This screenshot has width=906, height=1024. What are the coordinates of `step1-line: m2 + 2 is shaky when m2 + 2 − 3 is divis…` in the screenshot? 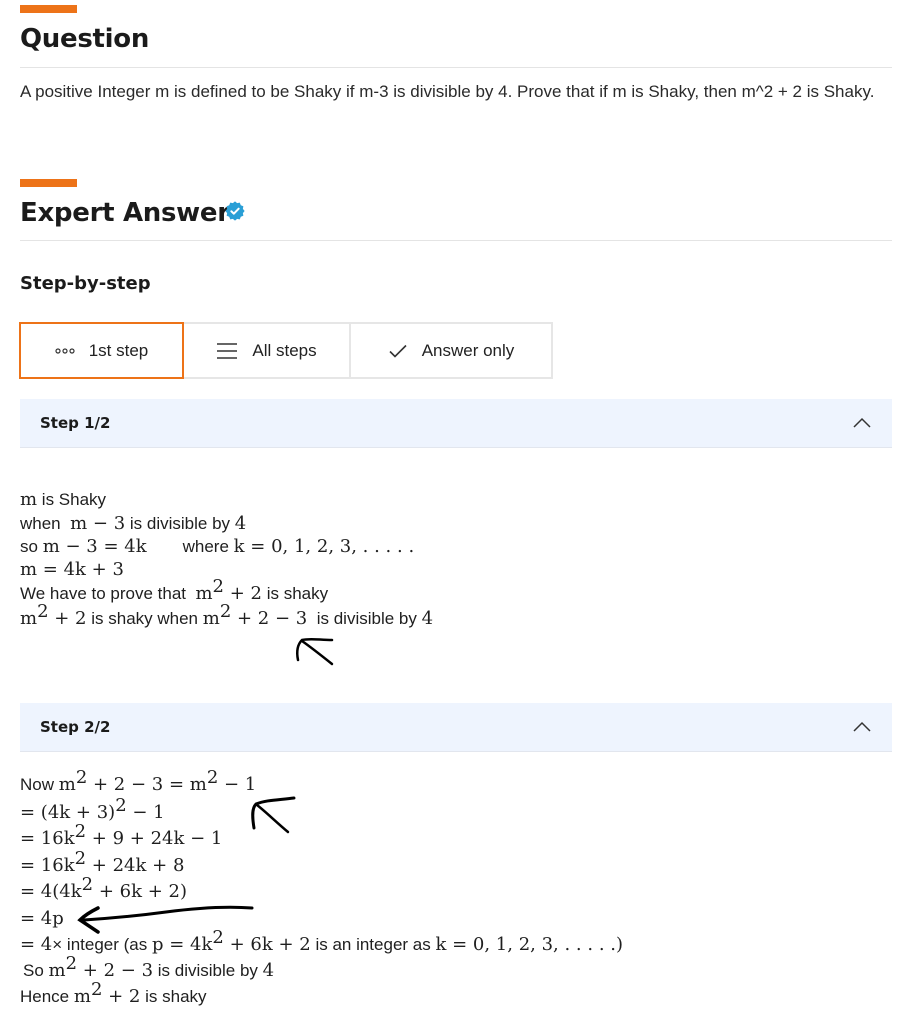 It's located at (227, 615).